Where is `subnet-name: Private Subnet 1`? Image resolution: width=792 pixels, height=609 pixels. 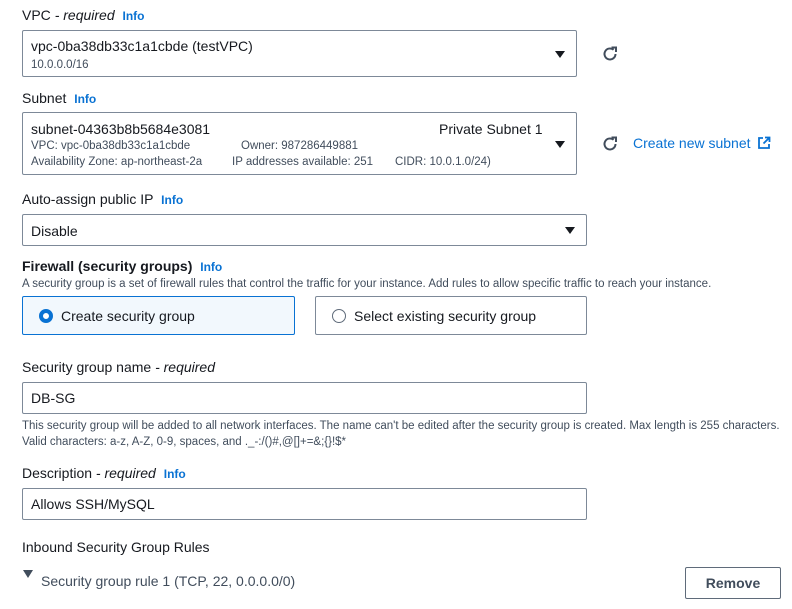
subnet-name: Private Subnet 1 is located at coordinates (491, 129).